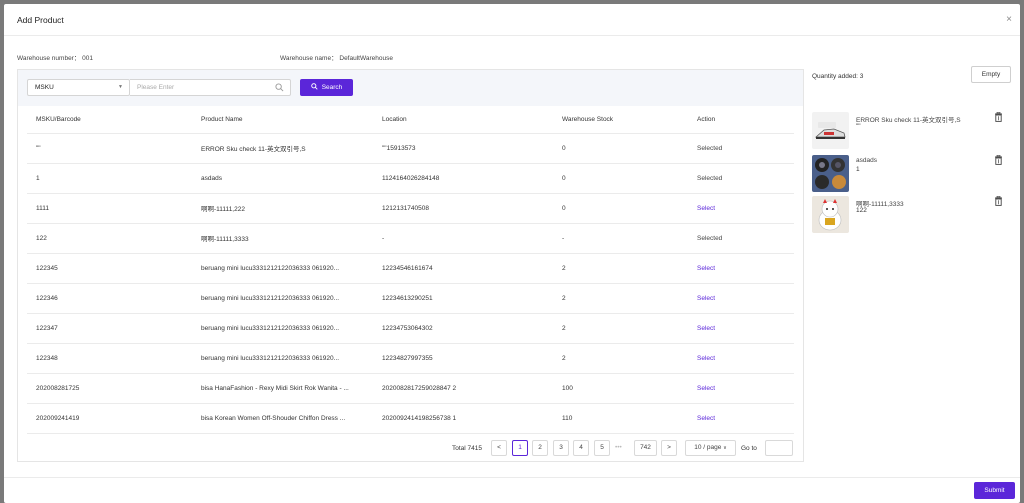 The height and width of the screenshot is (503, 1024). I want to click on goto-label: Go to, so click(749, 448).